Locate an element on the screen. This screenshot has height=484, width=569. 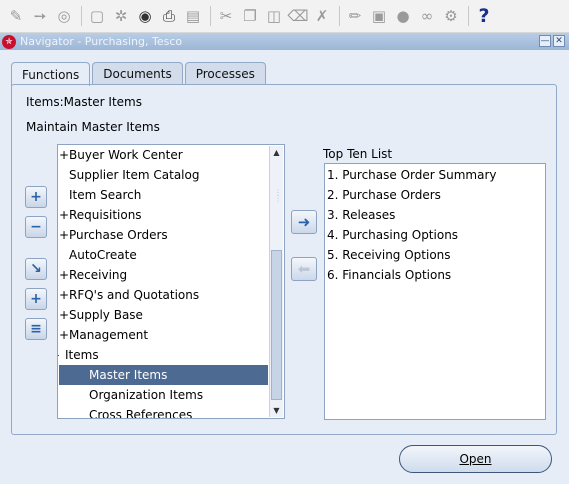
delete-icon: ✗ is located at coordinates (322, 16).